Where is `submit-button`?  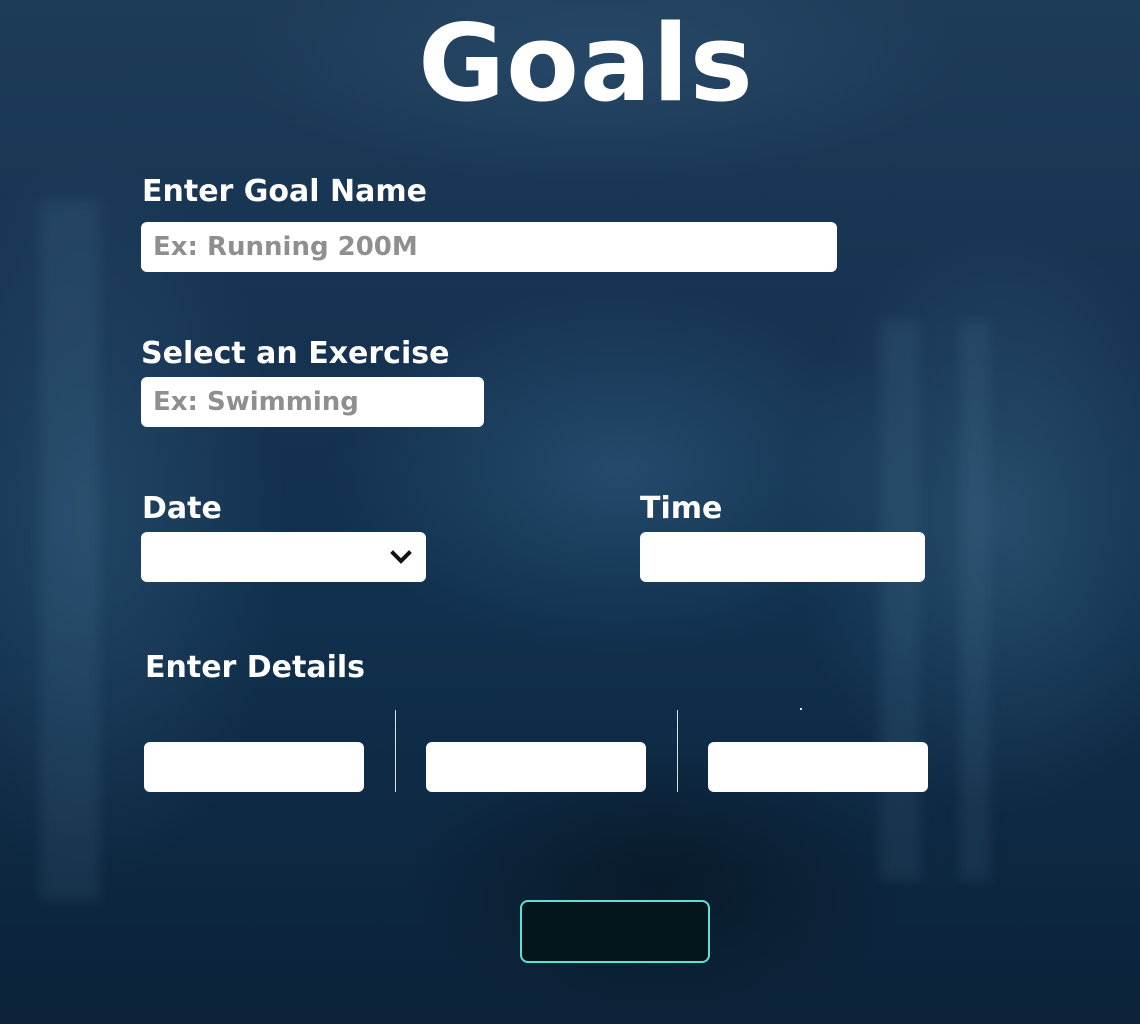
submit-button is located at coordinates (615, 931).